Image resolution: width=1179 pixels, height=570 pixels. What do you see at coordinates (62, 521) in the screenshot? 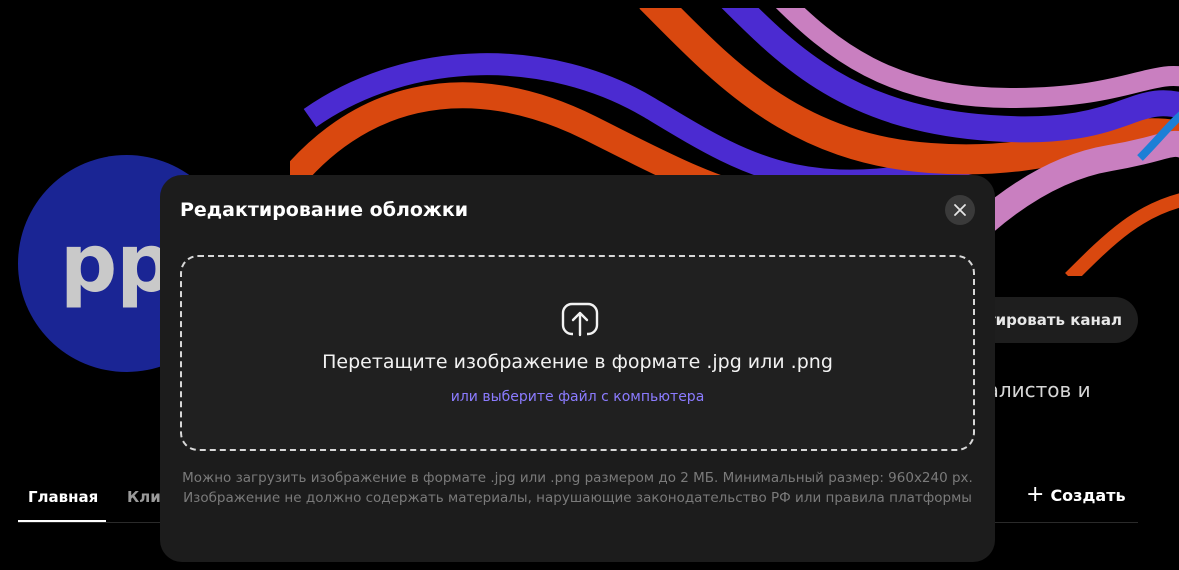
I see `active-tab-indicator` at bounding box center [62, 521].